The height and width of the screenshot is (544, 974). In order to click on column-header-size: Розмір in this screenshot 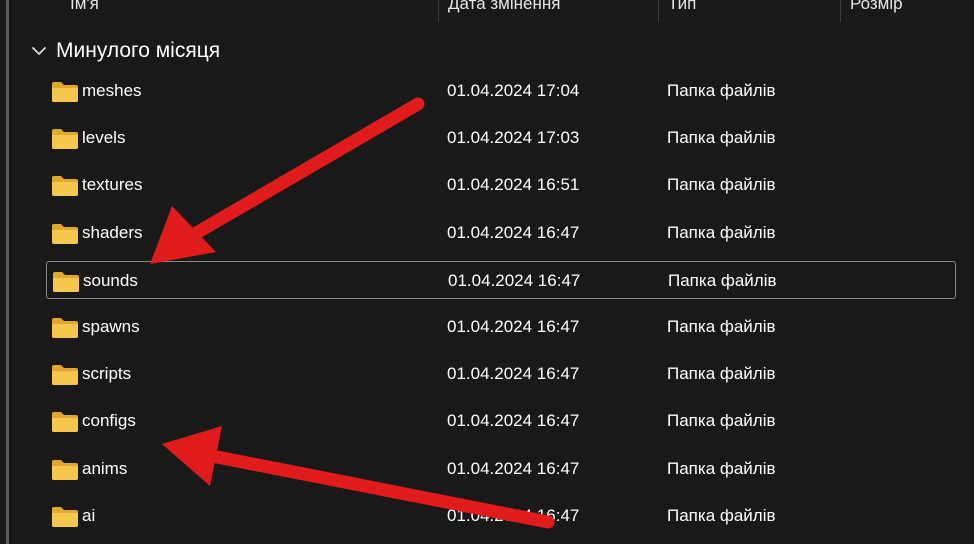, I will do `click(876, 7)`.